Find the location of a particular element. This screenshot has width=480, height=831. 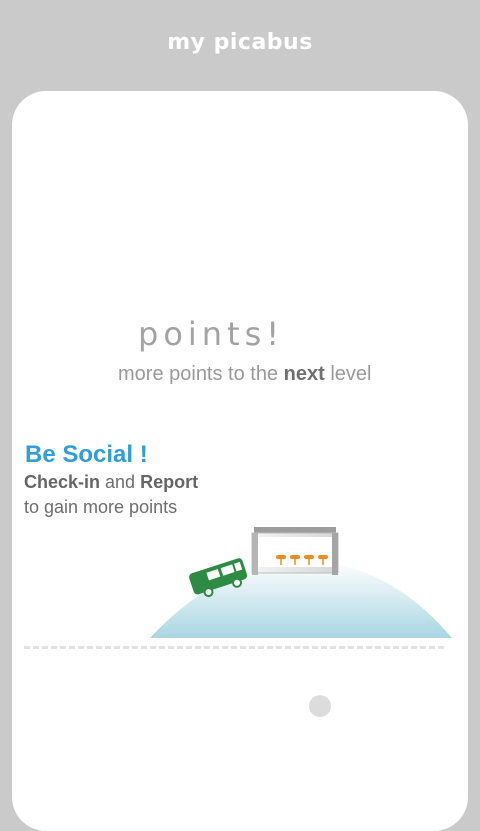

points-heading: points! is located at coordinates (211, 334).